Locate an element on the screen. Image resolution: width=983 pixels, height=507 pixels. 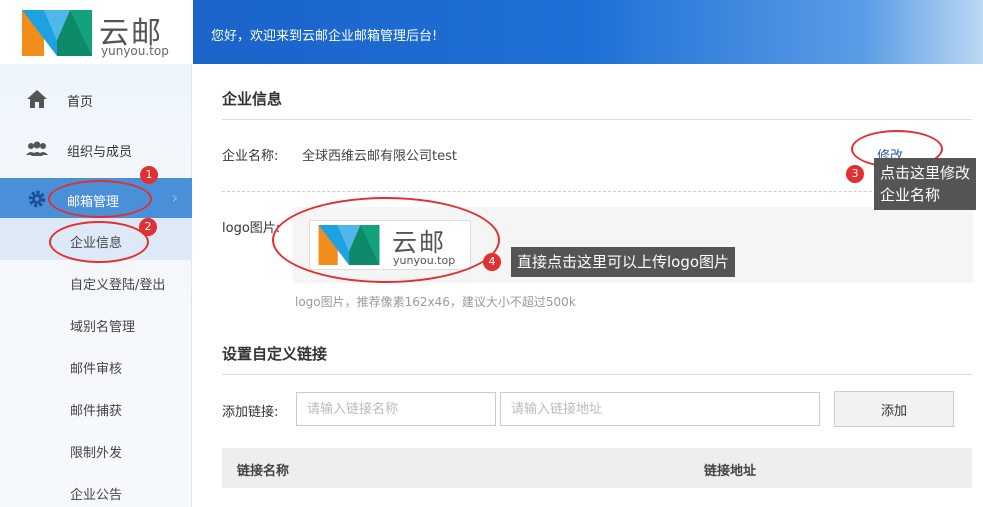
tip-line: 企业名称 is located at coordinates (910, 195).